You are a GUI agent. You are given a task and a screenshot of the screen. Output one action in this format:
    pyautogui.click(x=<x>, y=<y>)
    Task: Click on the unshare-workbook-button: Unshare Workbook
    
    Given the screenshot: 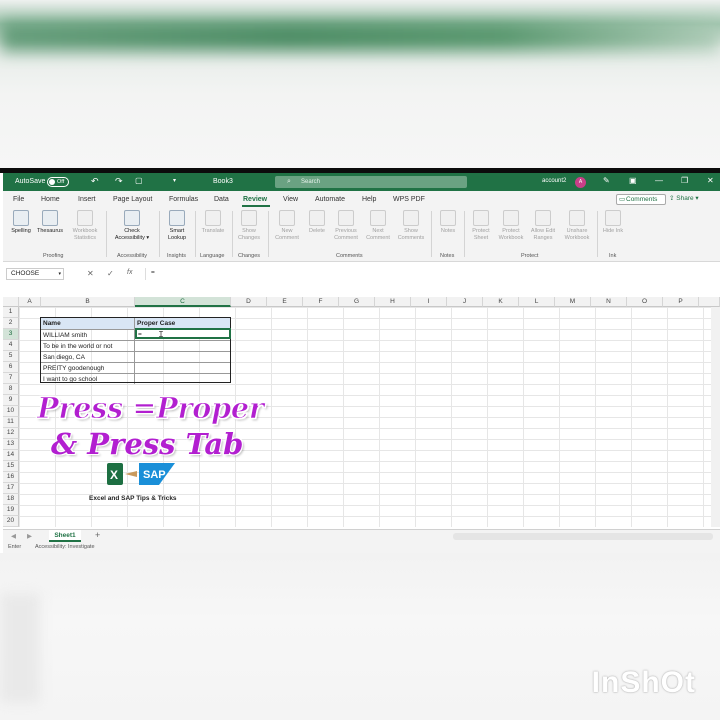 What is the action you would take?
    pyautogui.click(x=577, y=226)
    